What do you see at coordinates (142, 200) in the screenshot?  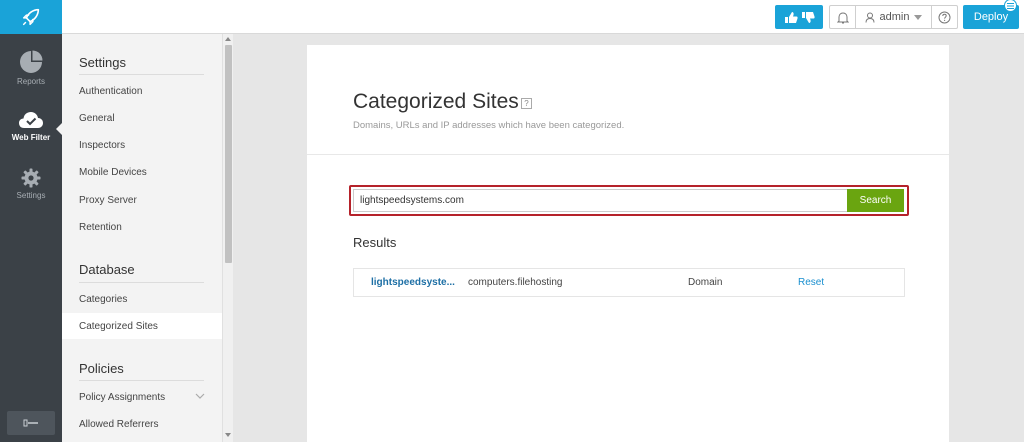 I see `nav-item-proxy-server: Proxy Server` at bounding box center [142, 200].